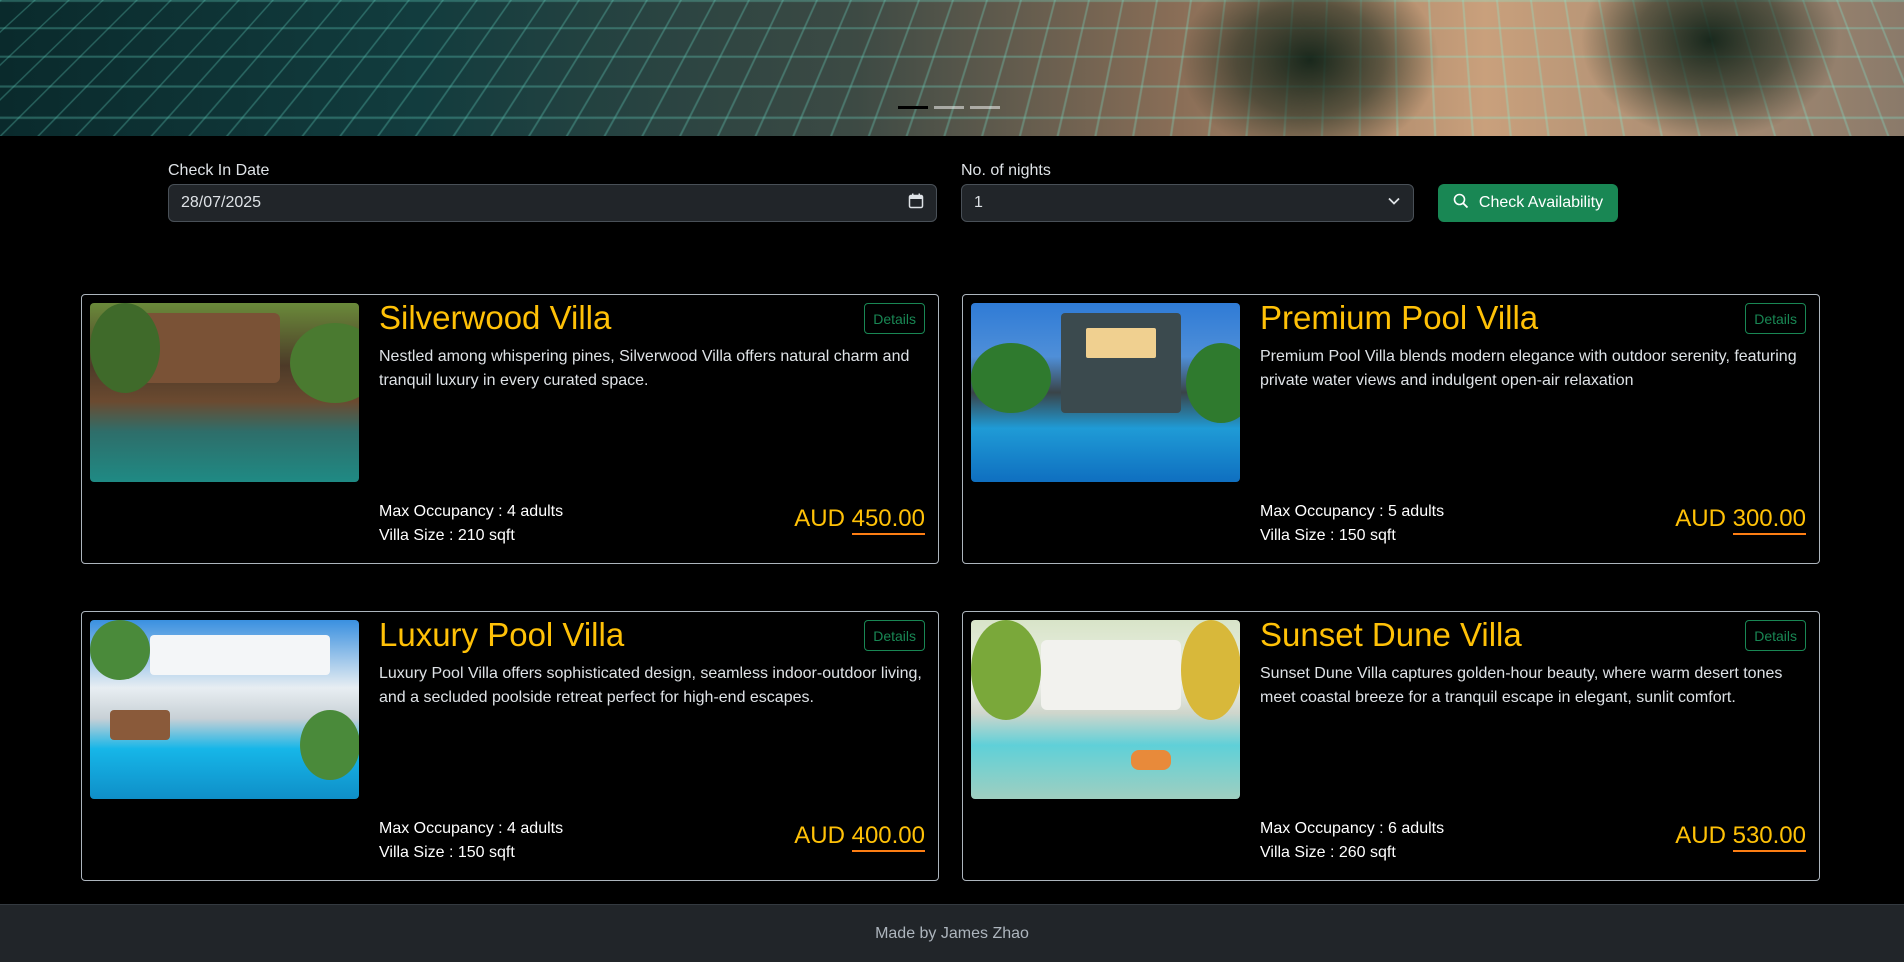 This screenshot has height=962, width=1904. Describe the element at coordinates (1352, 828) in the screenshot. I see `villa-occupancy: Max Occupancy : 6 adults` at that location.